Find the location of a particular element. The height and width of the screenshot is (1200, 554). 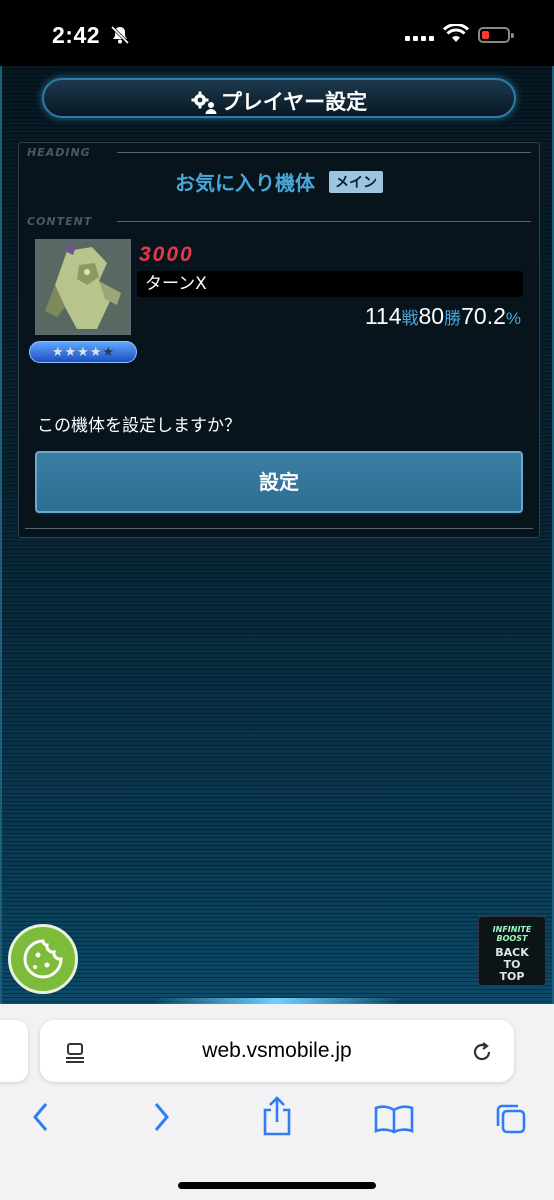

confirm-question: この機体を設定しますか？ is located at coordinates (139, 426).